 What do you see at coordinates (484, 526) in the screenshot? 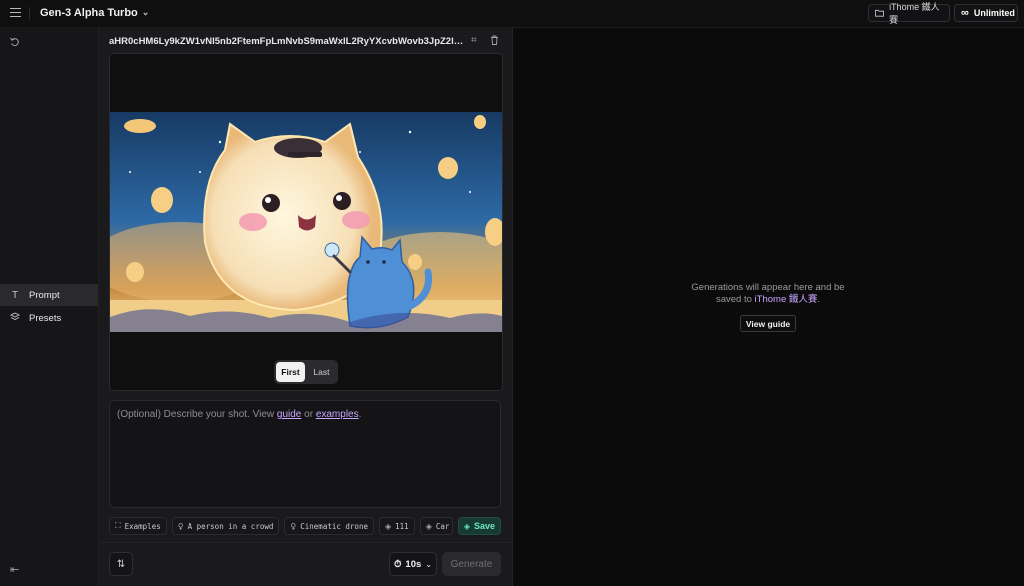
I see `save-label: Save` at bounding box center [484, 526].